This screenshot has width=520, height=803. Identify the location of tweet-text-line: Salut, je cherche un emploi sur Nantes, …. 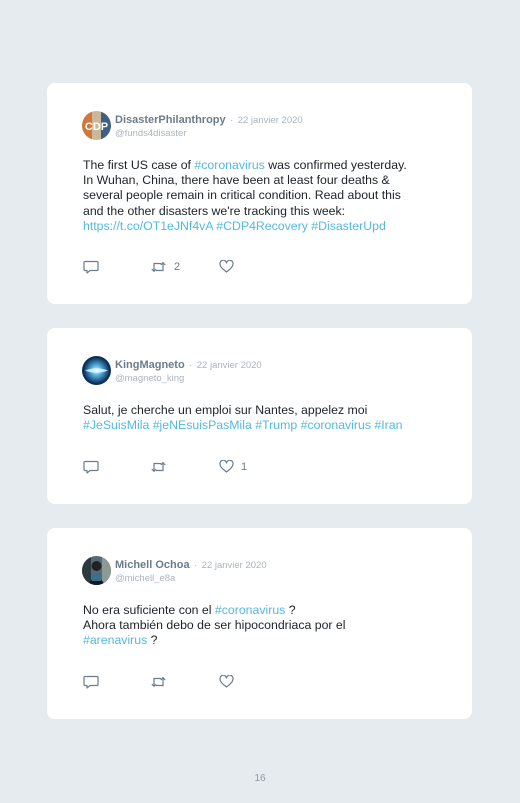
(268, 410).